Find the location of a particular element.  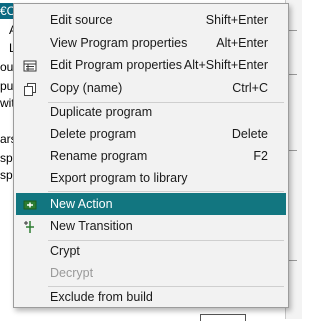

menu-item-copy-name: Copy (name) Ctrl+C is located at coordinates (151, 88).